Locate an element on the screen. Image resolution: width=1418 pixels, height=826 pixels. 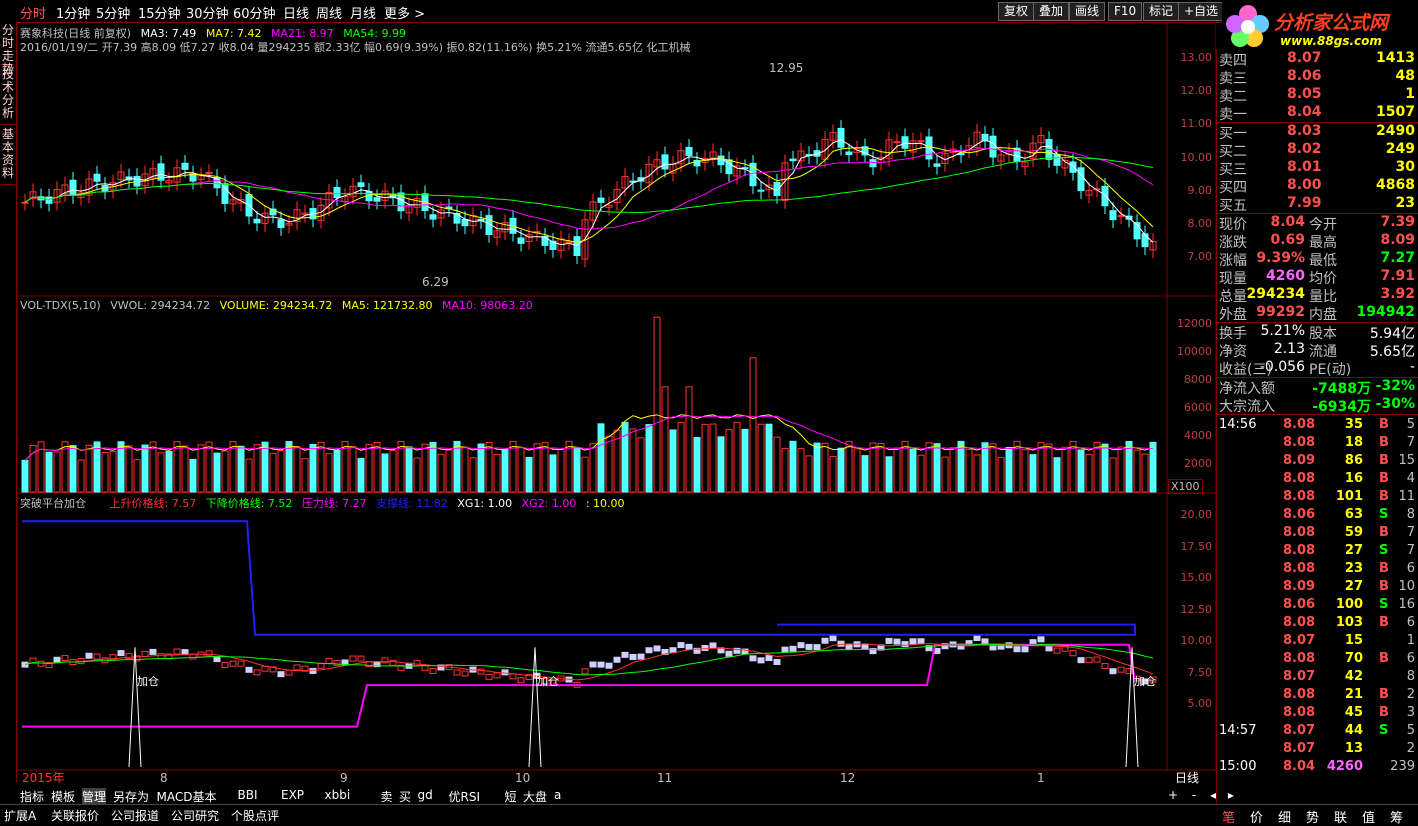
toolbar-button-1: 叠加 is located at coordinates (1051, 11).